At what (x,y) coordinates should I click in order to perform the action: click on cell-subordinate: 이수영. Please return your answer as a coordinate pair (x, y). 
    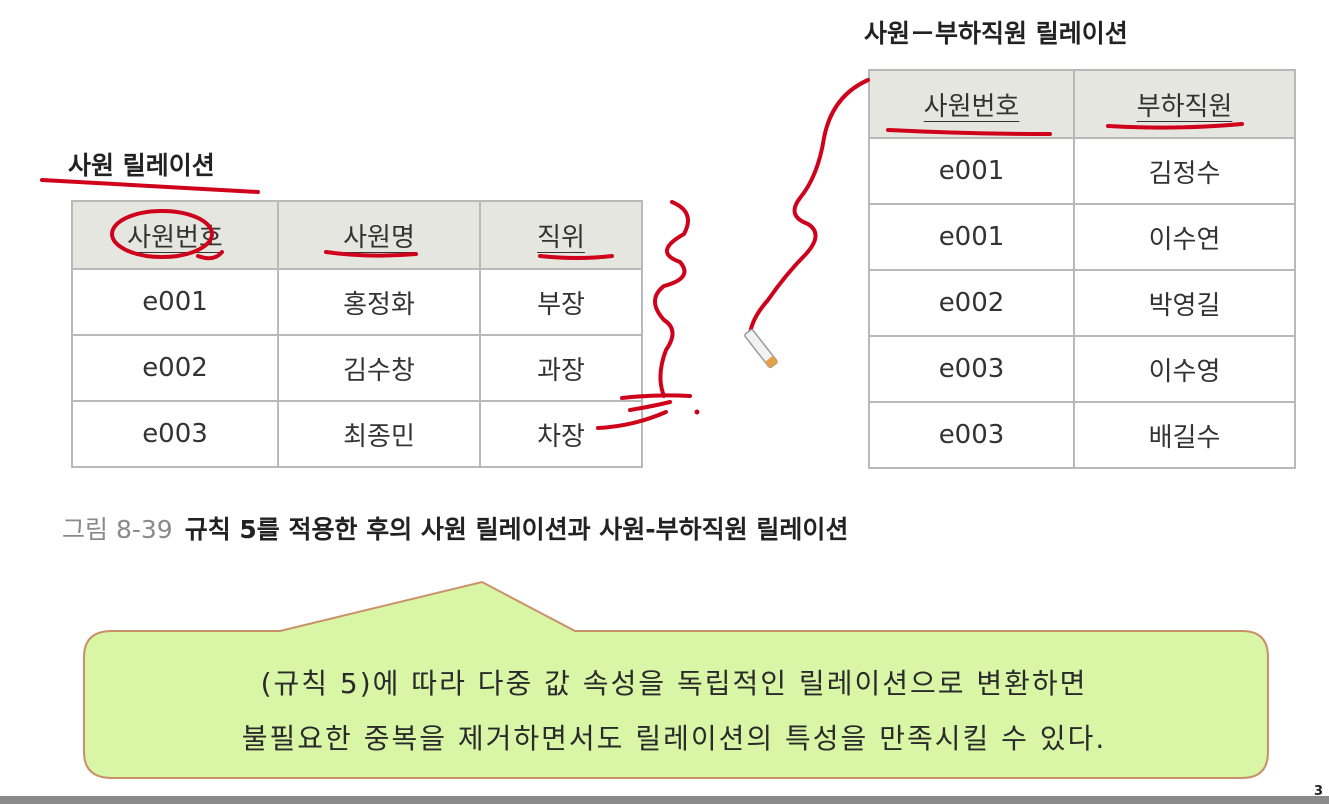
    Looking at the image, I should click on (1184, 369).